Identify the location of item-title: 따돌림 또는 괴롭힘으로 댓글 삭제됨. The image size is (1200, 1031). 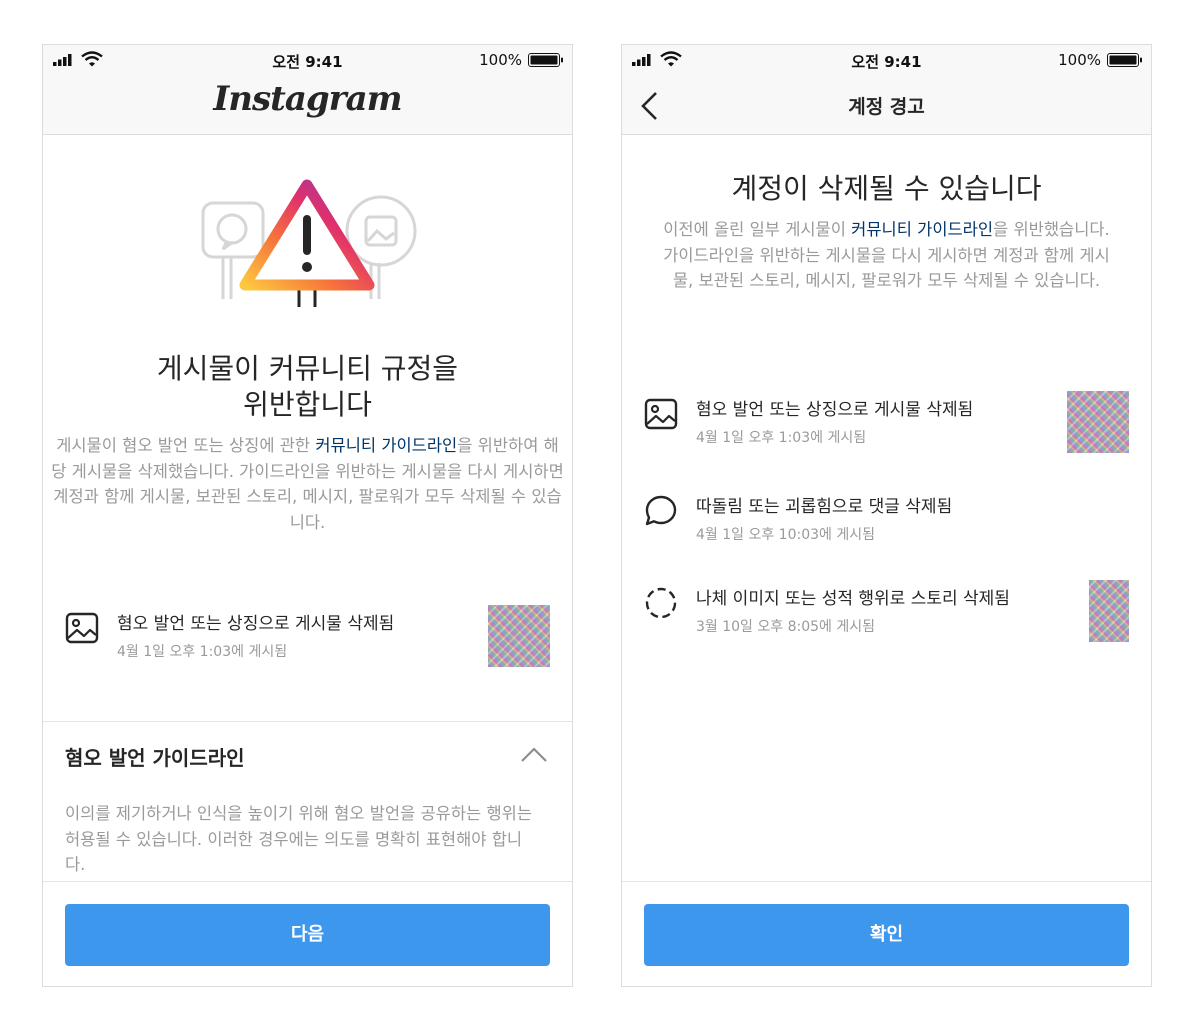
(824, 507).